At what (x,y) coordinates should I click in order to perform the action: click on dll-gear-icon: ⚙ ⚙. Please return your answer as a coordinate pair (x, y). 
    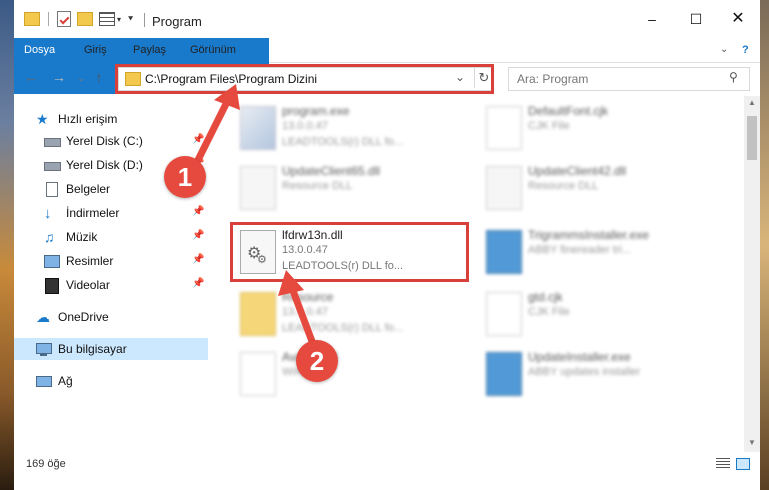
    Looking at the image, I should click on (258, 252).